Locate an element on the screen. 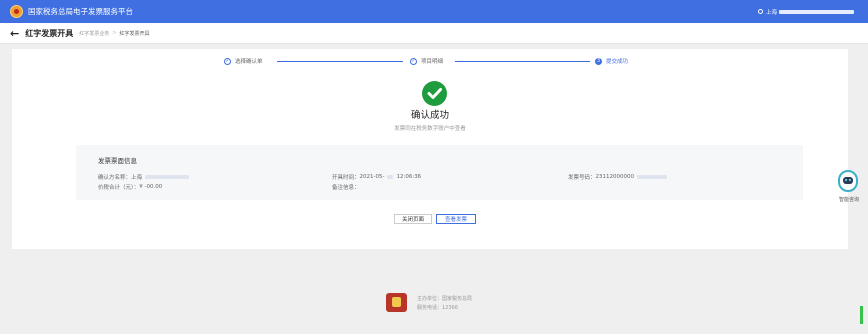  issue-time-label: 开具时间： is located at coordinates (346, 178).